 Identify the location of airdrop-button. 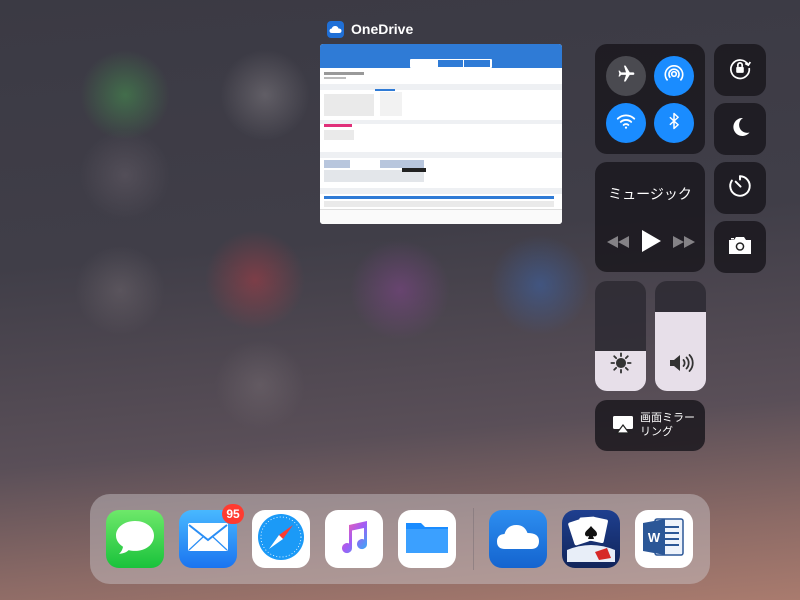
(674, 76).